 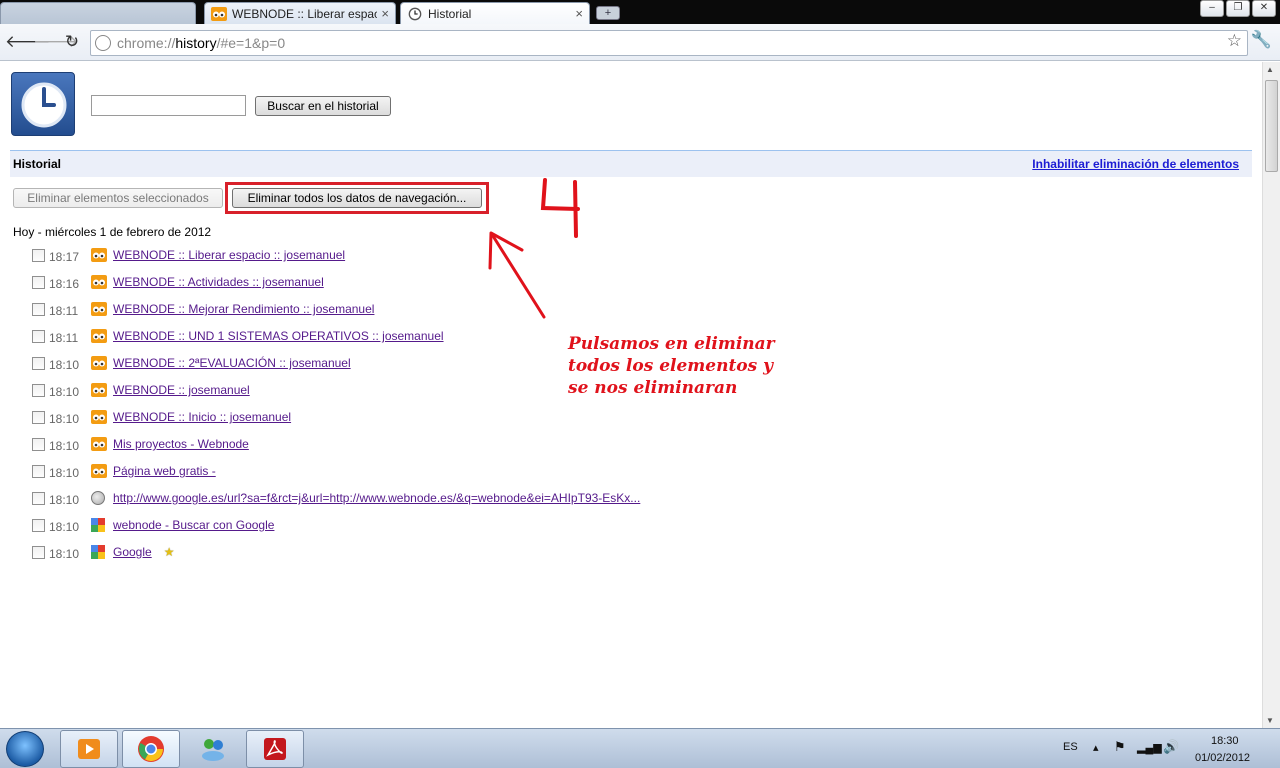 What do you see at coordinates (64, 284) in the screenshot?
I see `entry-time: 18:16` at bounding box center [64, 284].